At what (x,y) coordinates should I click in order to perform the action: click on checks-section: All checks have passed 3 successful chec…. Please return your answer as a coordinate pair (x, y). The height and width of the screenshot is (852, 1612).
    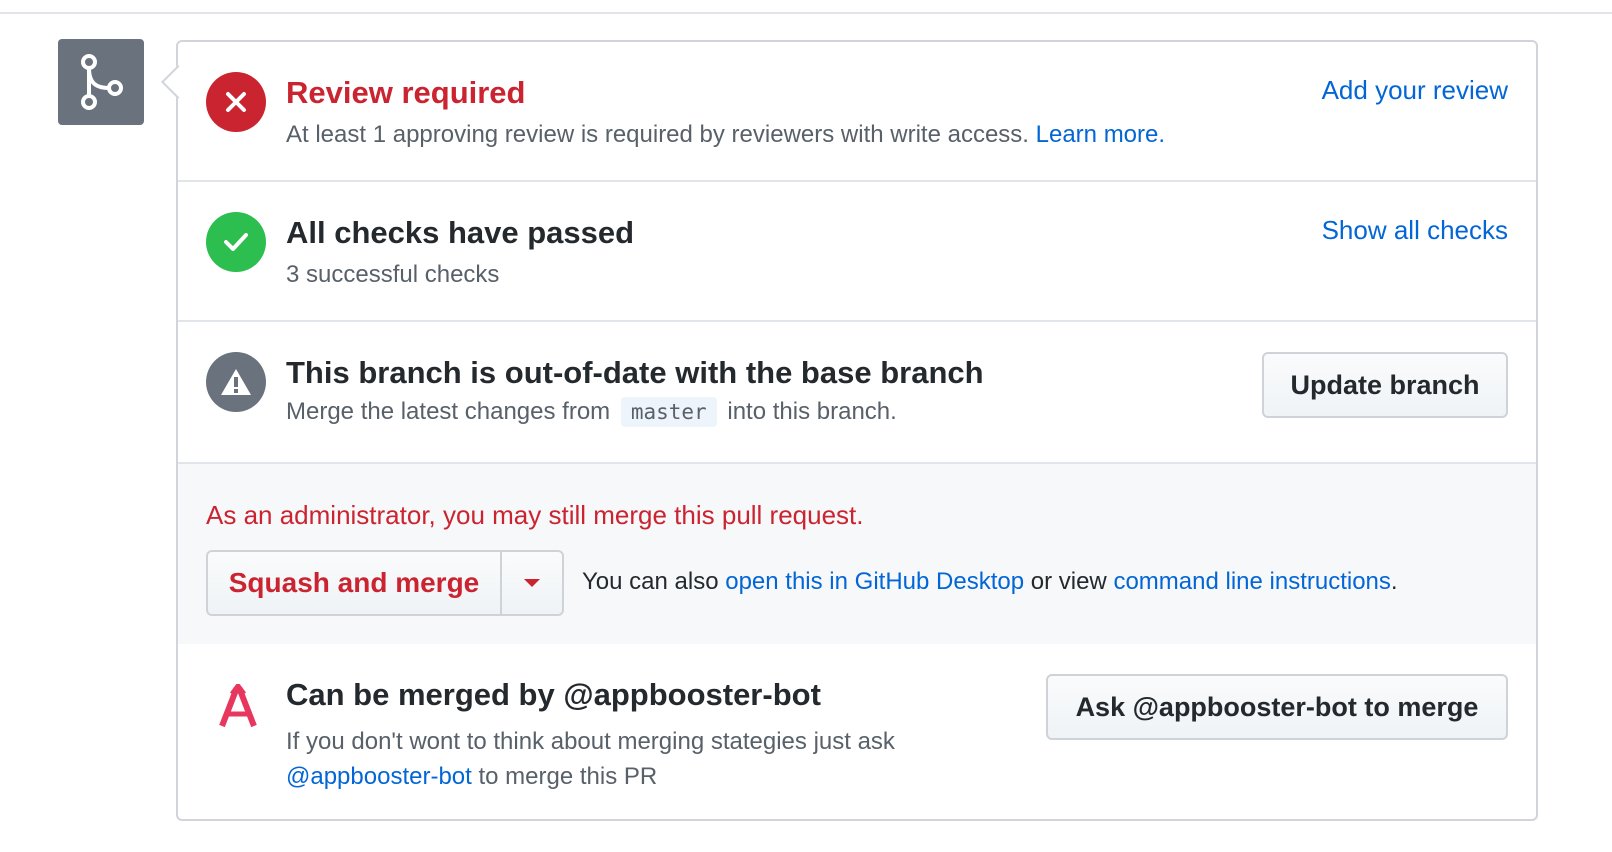
    Looking at the image, I should click on (857, 252).